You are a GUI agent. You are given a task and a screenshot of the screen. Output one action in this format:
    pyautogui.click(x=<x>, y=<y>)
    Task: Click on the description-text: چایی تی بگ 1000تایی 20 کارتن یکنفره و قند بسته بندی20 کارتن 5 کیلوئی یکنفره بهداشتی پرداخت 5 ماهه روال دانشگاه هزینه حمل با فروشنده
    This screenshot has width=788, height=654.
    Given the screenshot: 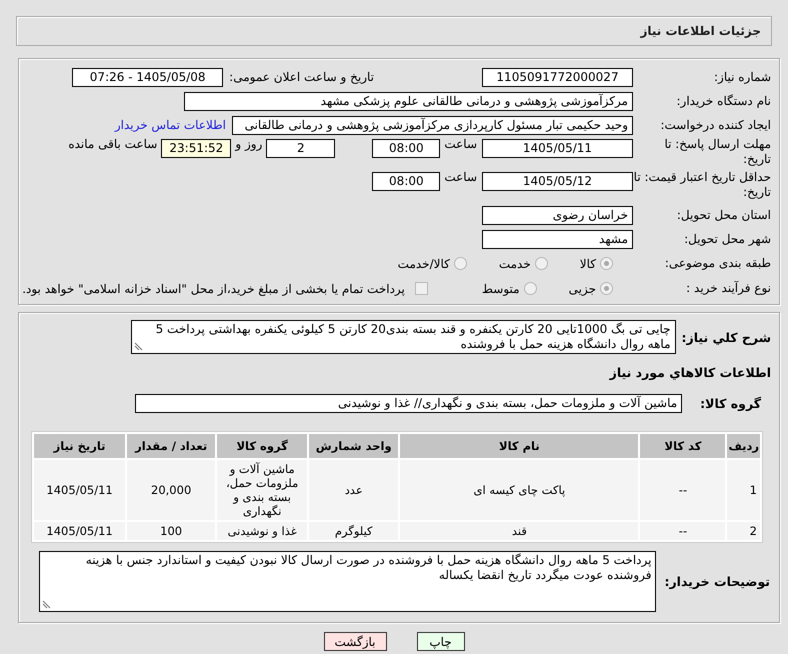 What is the action you would take?
    pyautogui.click(x=413, y=336)
    